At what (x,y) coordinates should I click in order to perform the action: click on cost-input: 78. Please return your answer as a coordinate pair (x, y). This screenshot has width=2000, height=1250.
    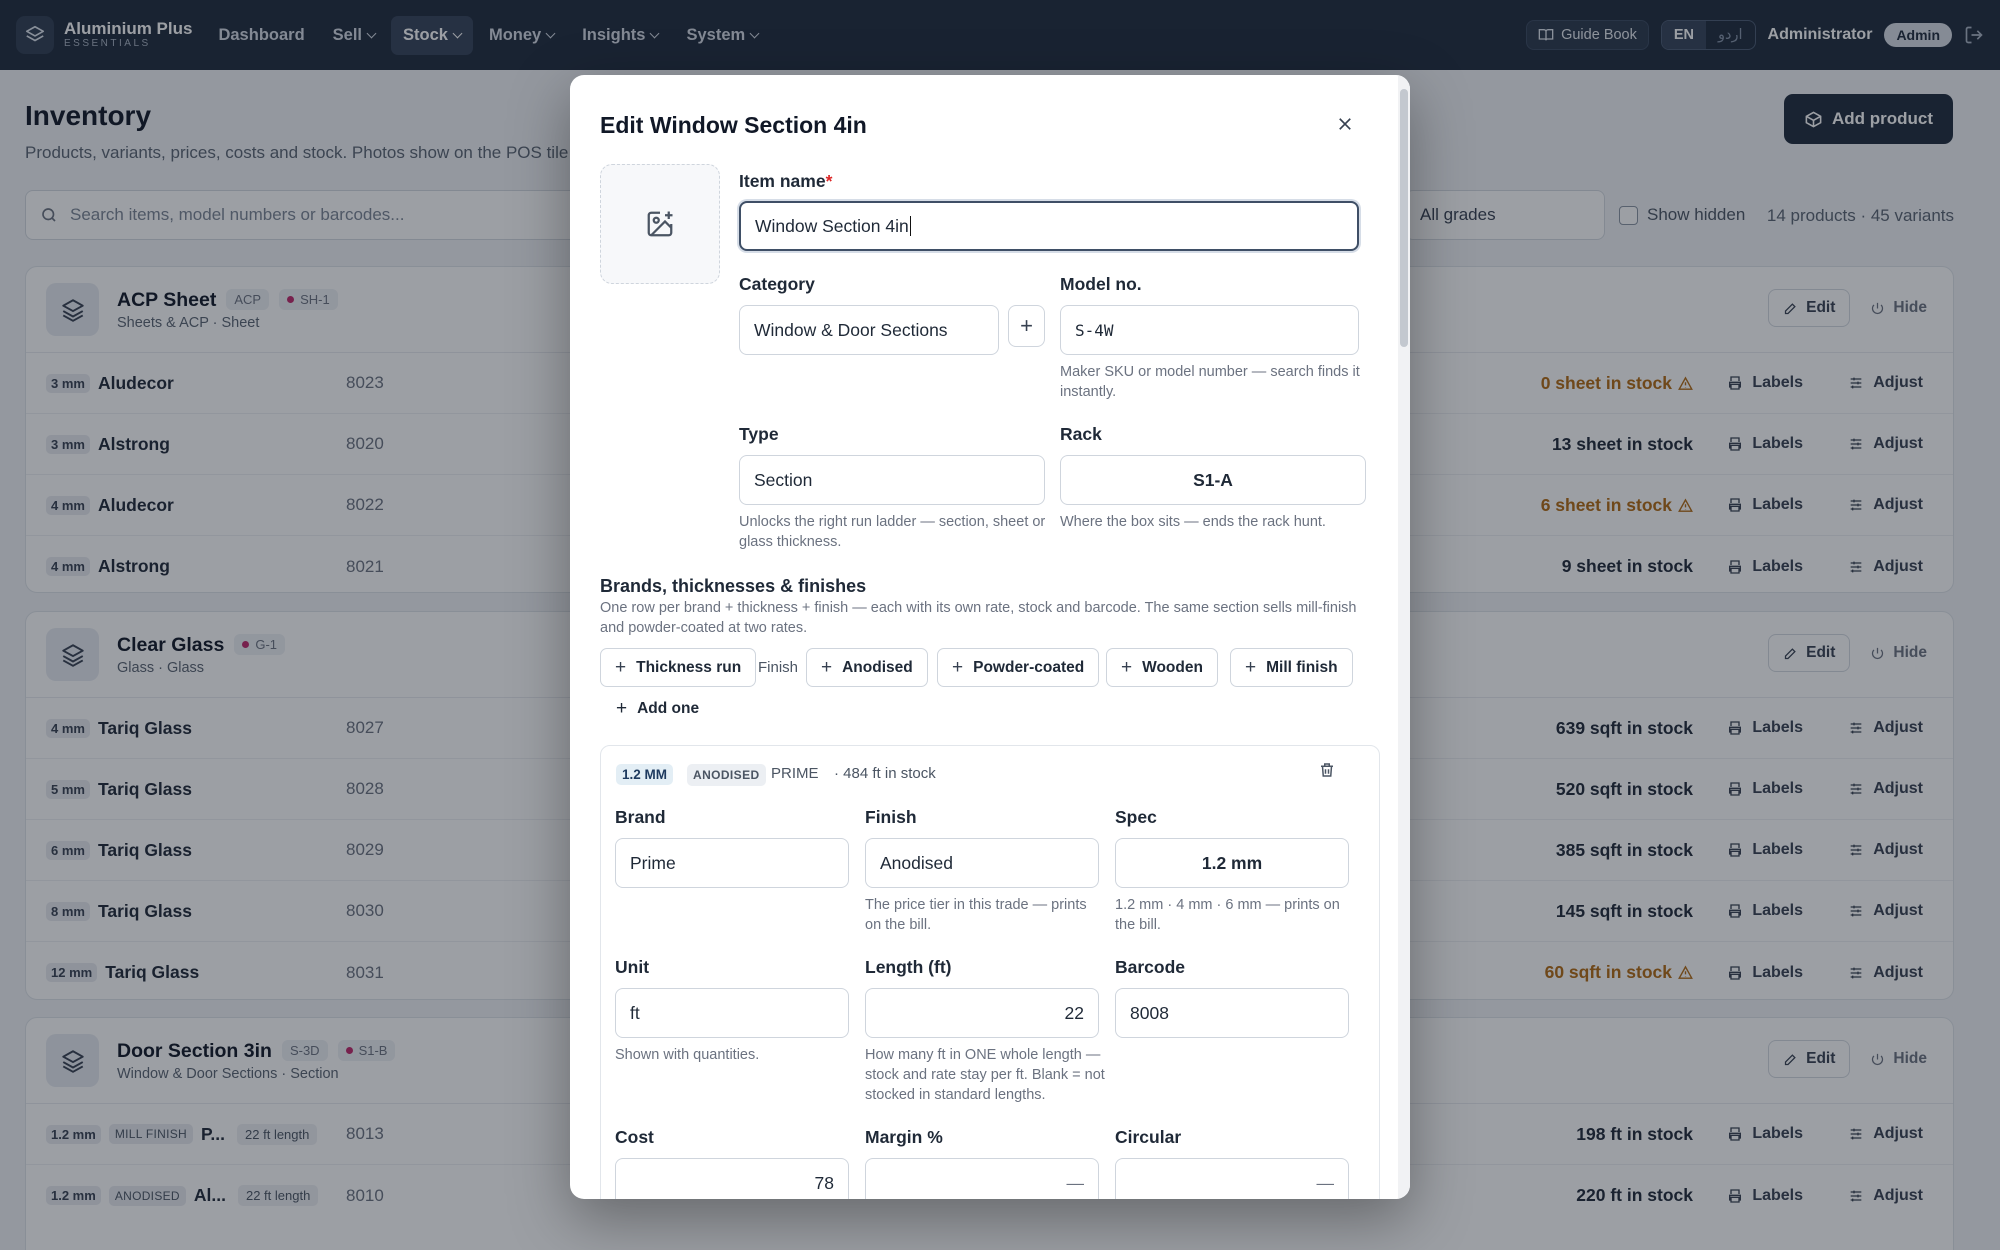
    Looking at the image, I should click on (732, 1178).